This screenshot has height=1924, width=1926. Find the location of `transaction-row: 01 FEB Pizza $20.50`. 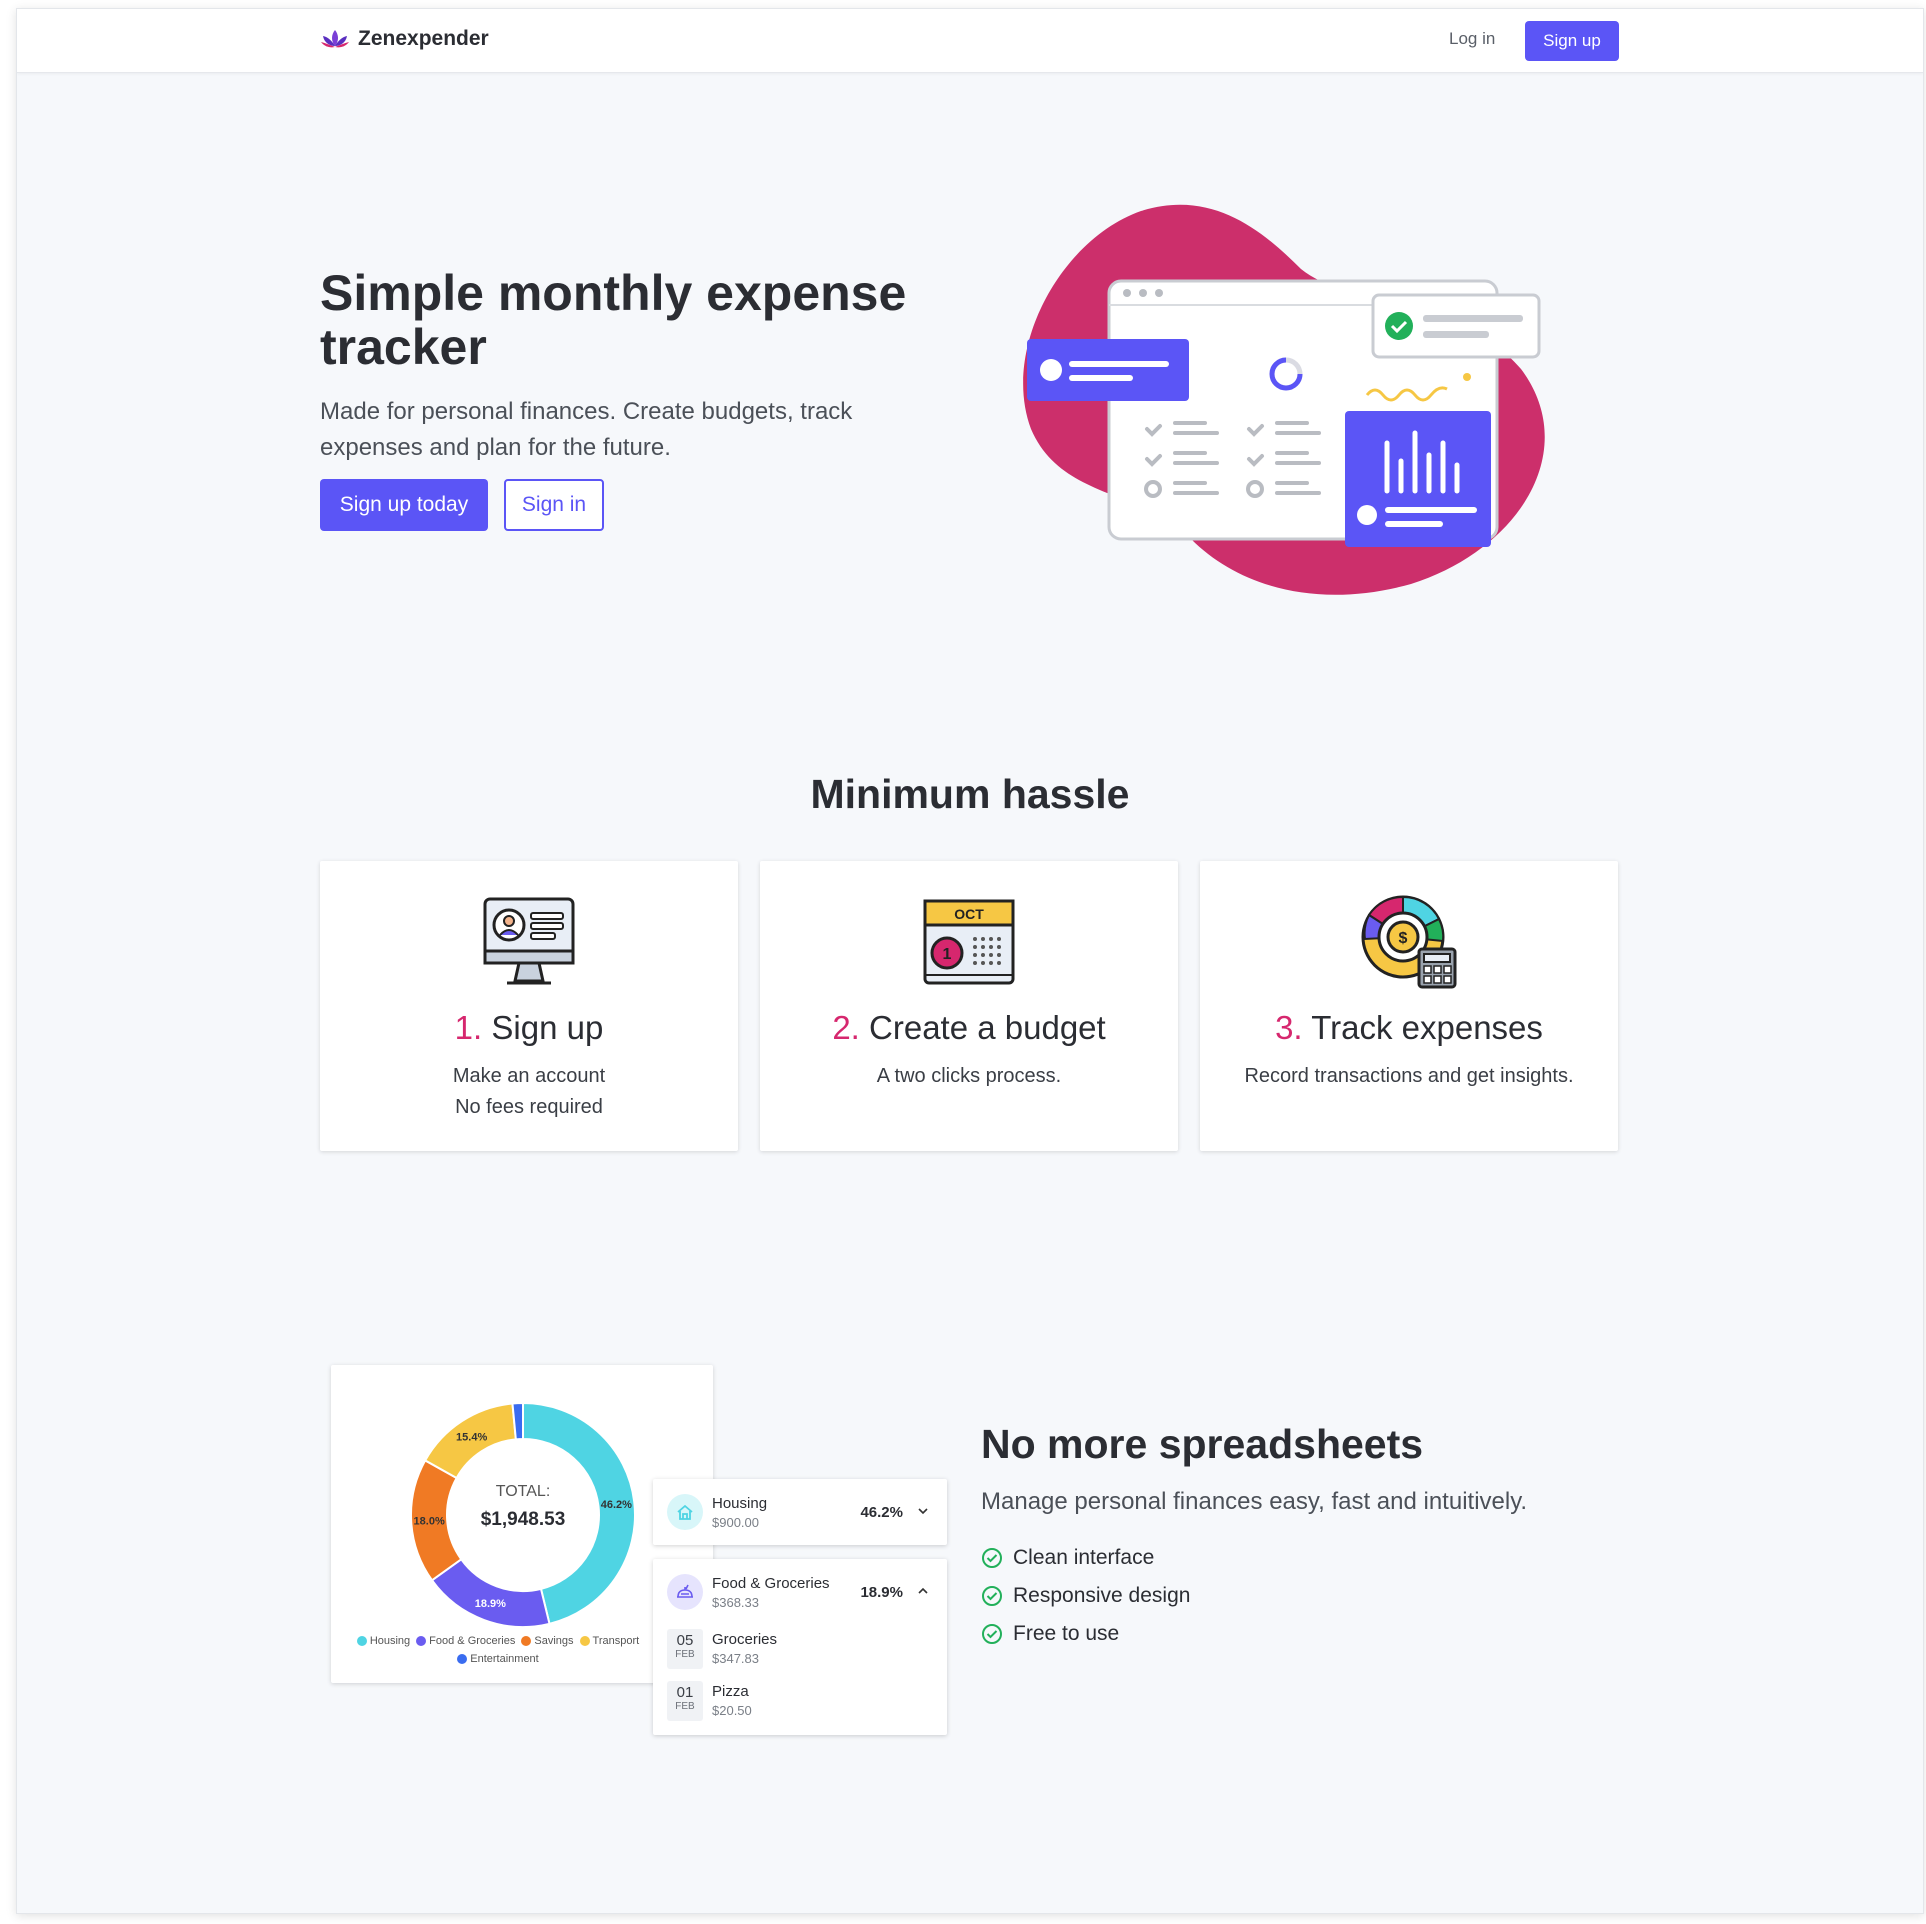

transaction-row: 01 FEB Pizza $20.50 is located at coordinates (800, 1703).